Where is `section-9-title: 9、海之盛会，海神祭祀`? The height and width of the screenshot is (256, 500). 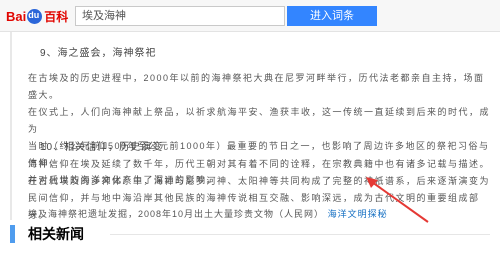 section-9-title: 9、海之盛会，海神祭祀 is located at coordinates (98, 53).